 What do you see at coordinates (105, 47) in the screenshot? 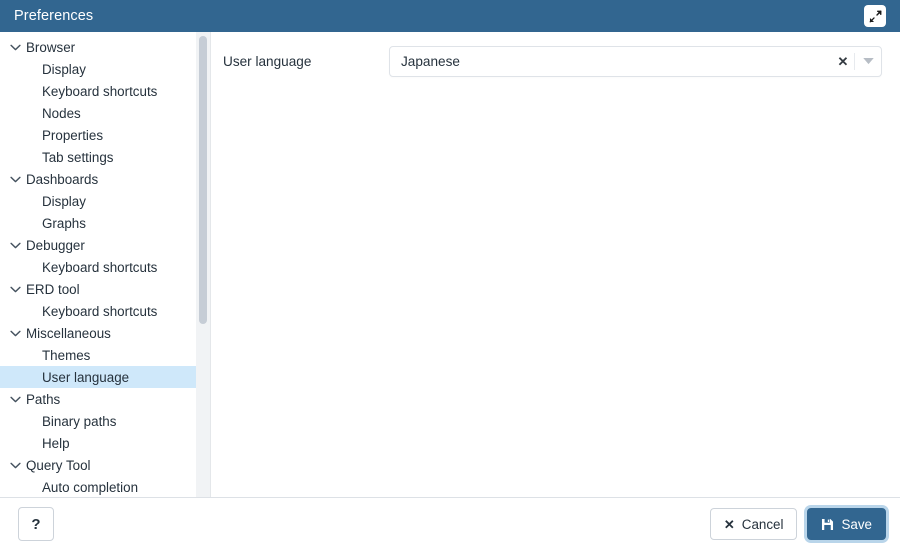
I see `sidebar-item-browser: Browser` at bounding box center [105, 47].